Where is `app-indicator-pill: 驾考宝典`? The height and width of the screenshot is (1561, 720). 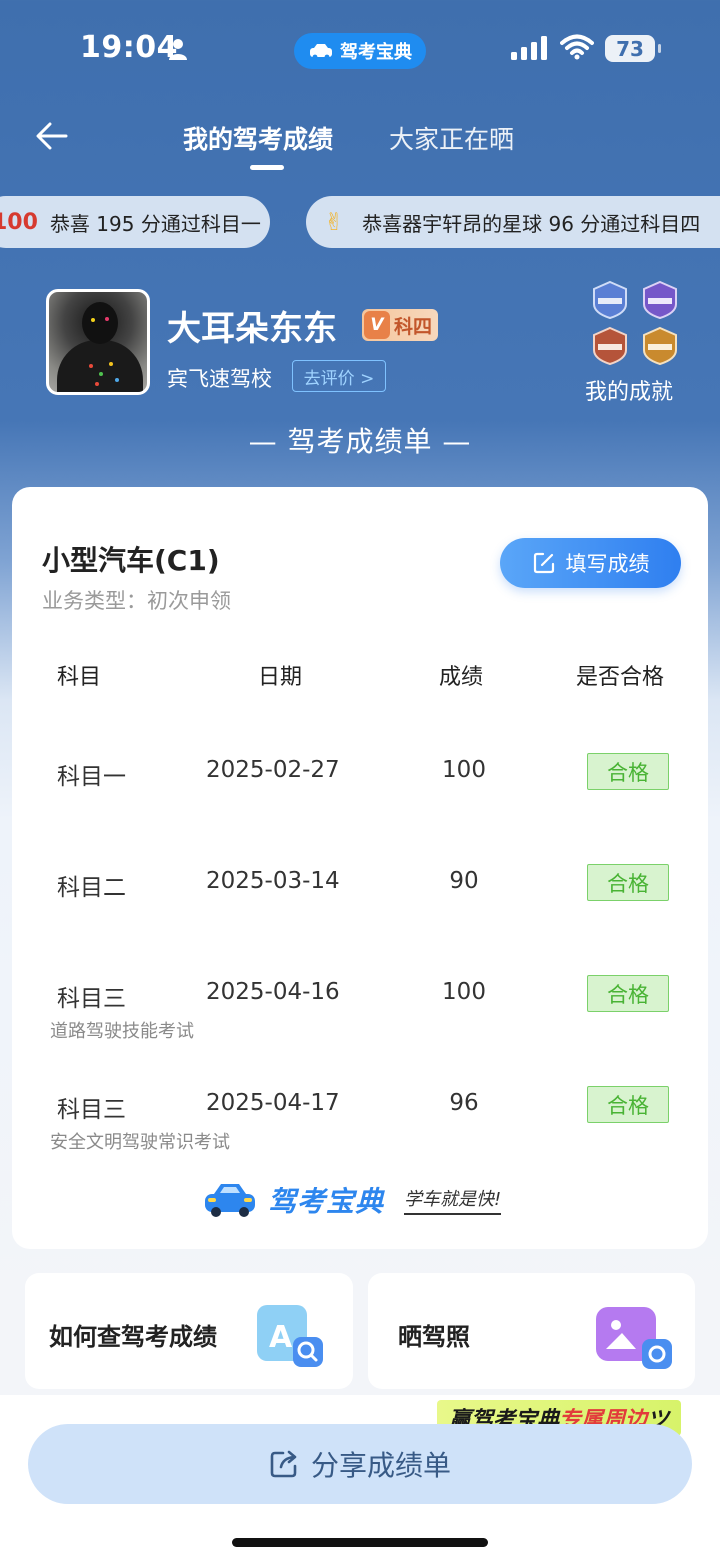
app-indicator-pill: 驾考宝典 is located at coordinates (360, 51).